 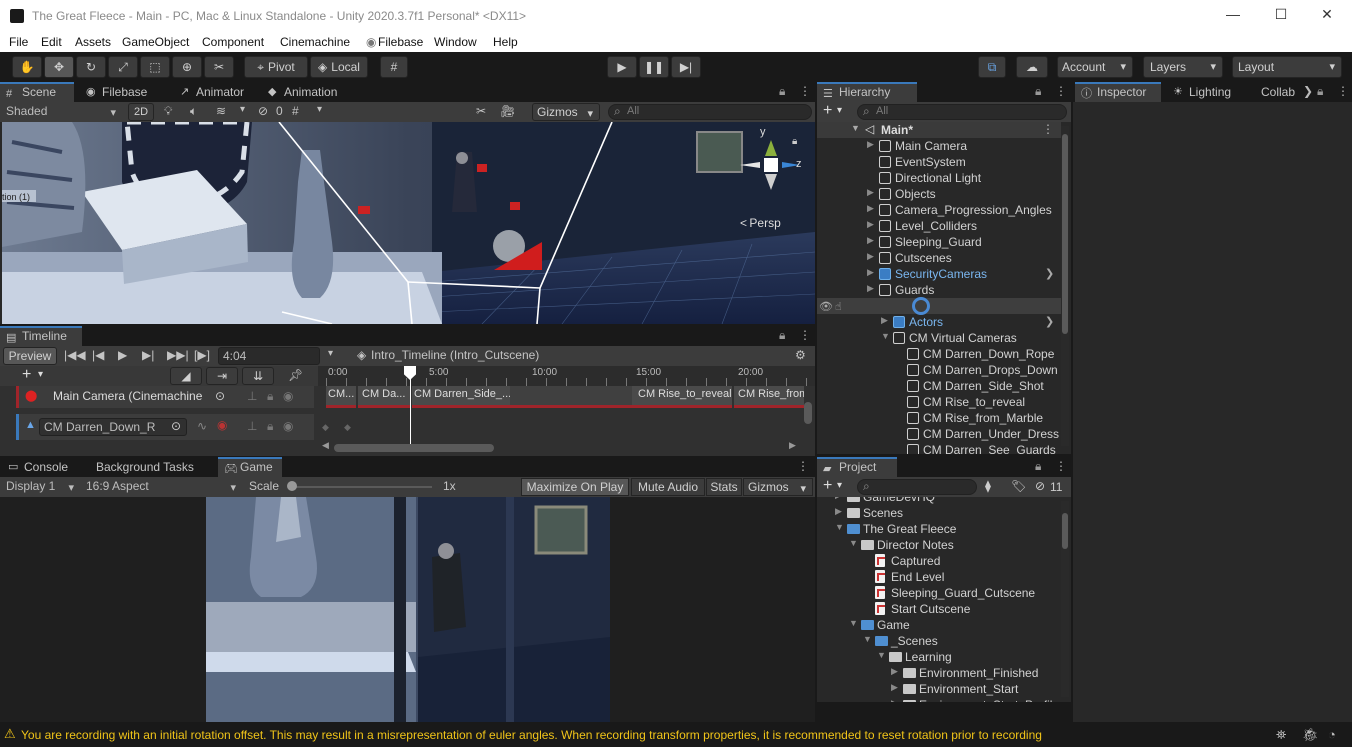 I want to click on hierarchy-item: ▶ Camera_Progression_Angles, so click(x=937, y=210).